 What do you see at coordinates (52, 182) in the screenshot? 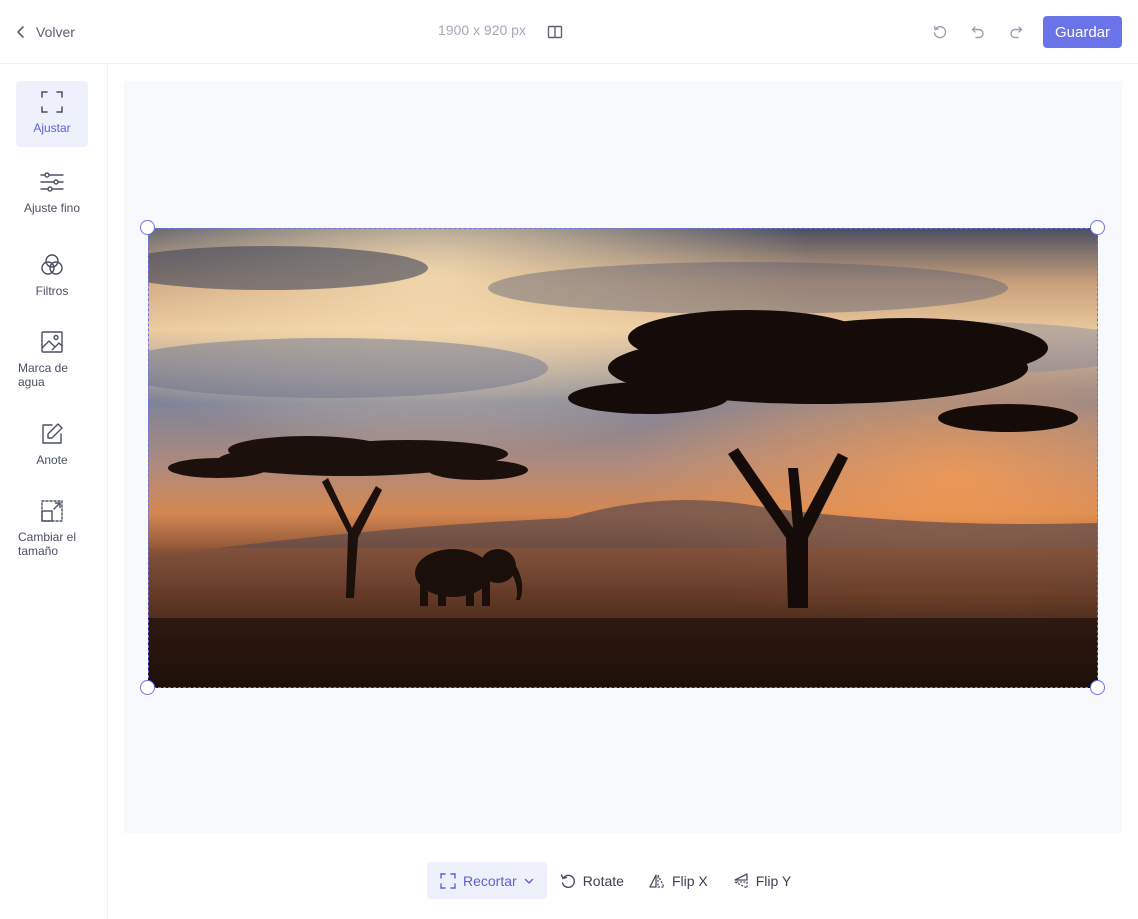
I see `sliders-icon` at bounding box center [52, 182].